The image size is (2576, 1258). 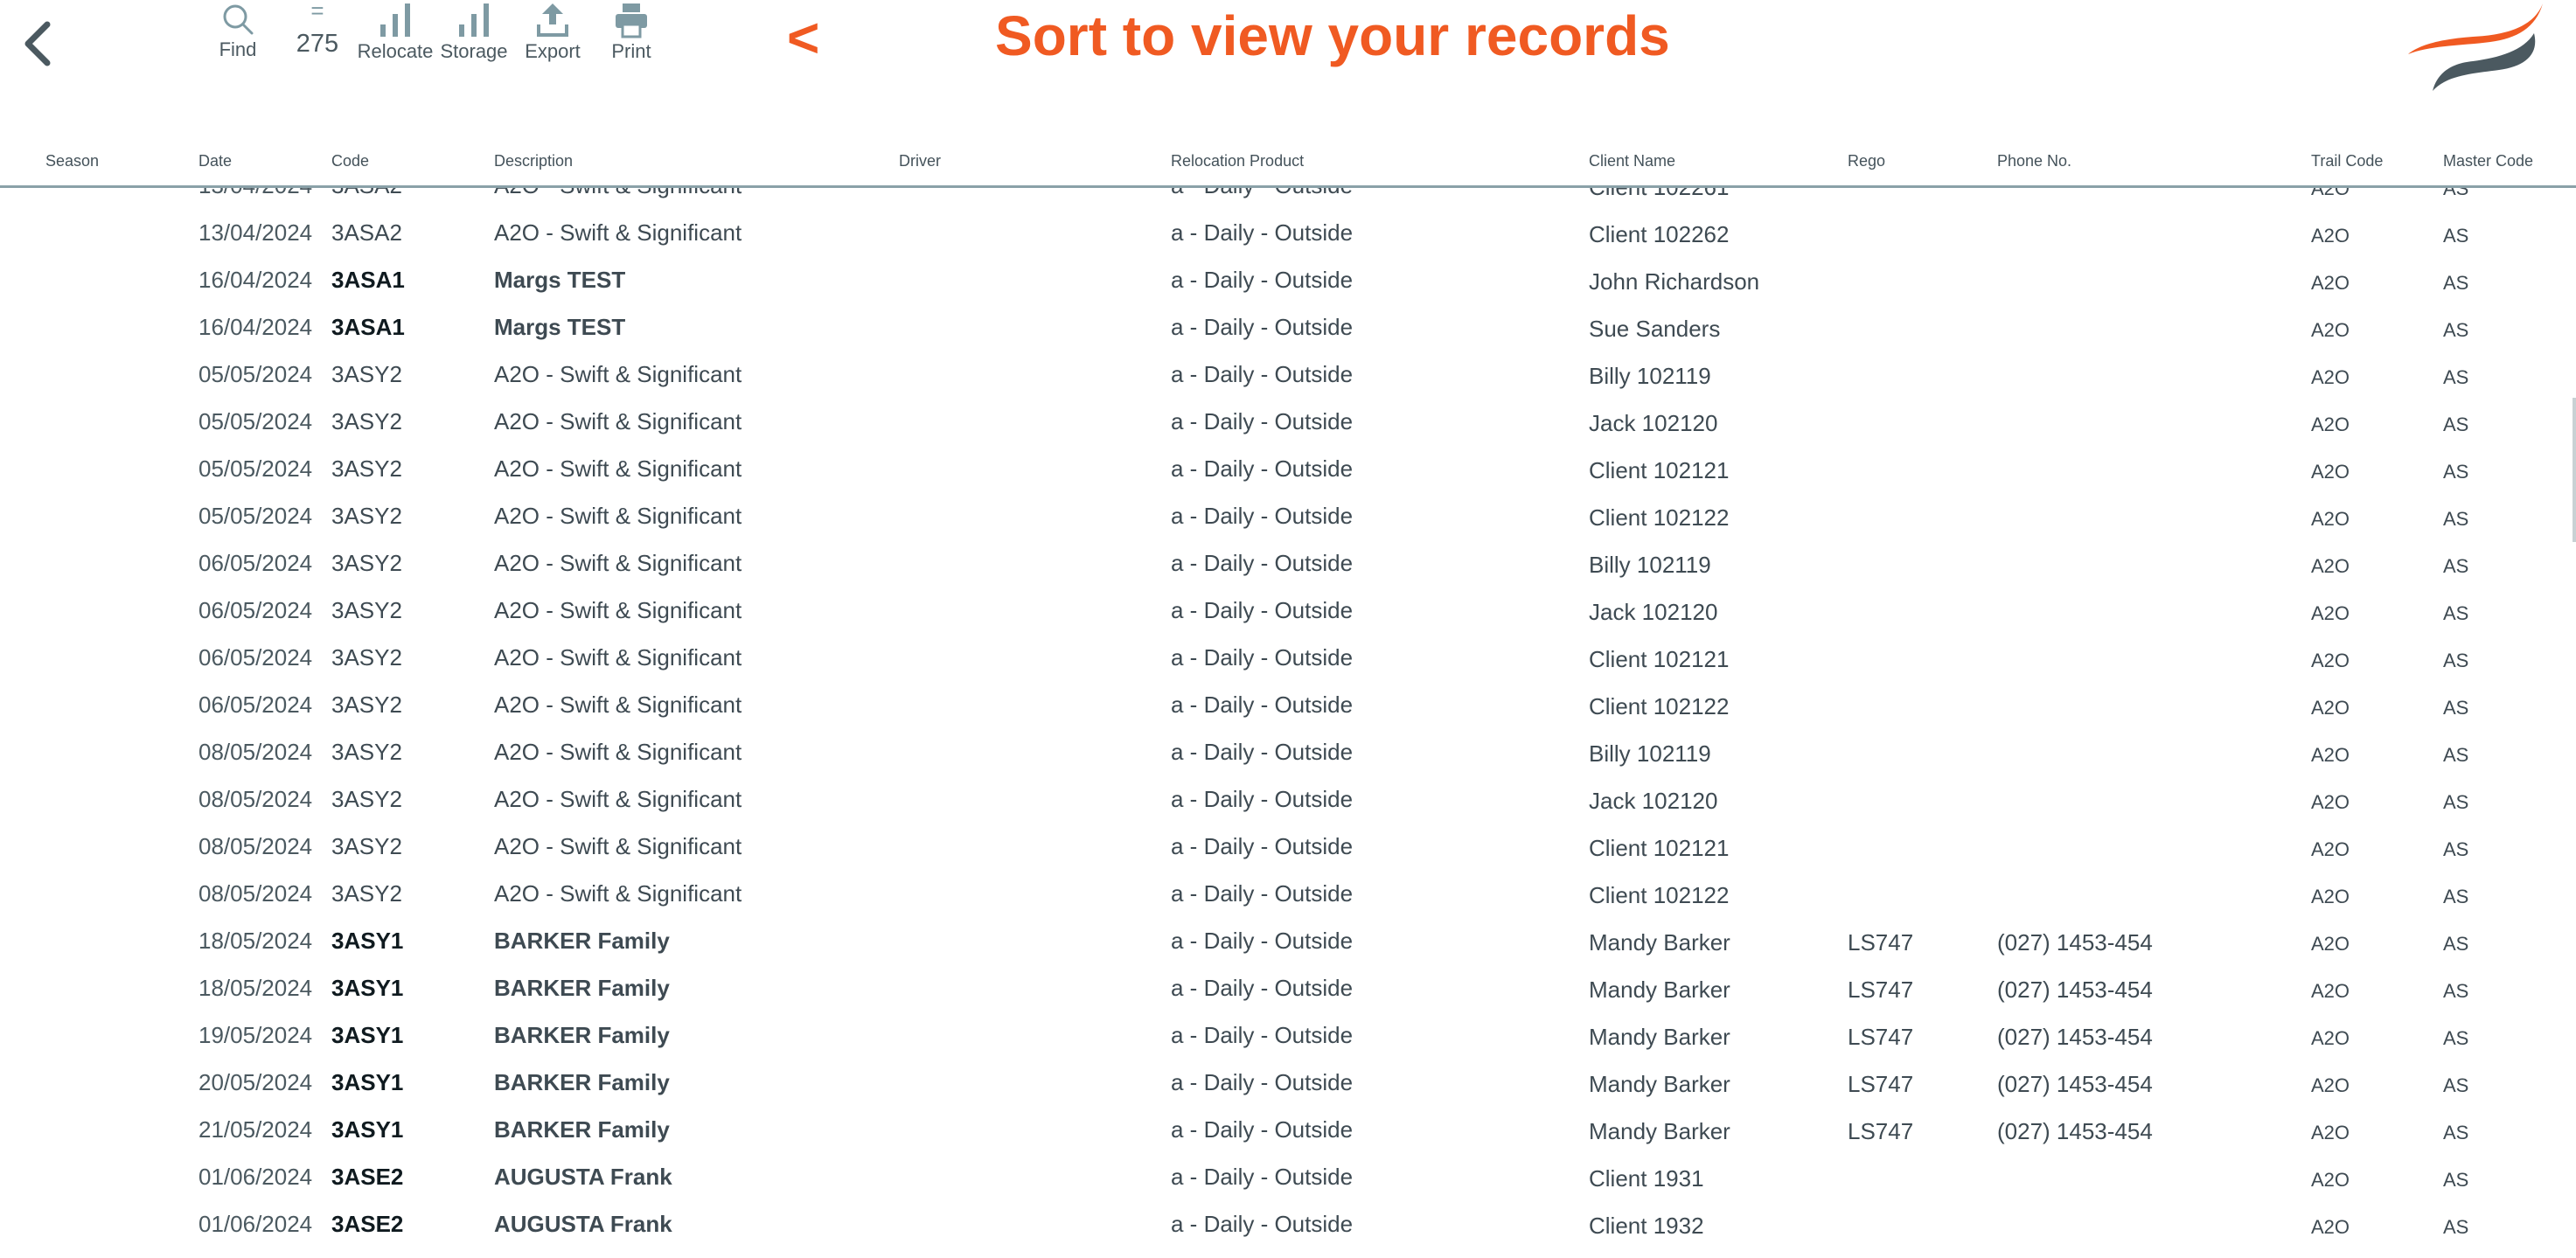 I want to click on cell-client-name: Client 102121, so click(x=1659, y=848).